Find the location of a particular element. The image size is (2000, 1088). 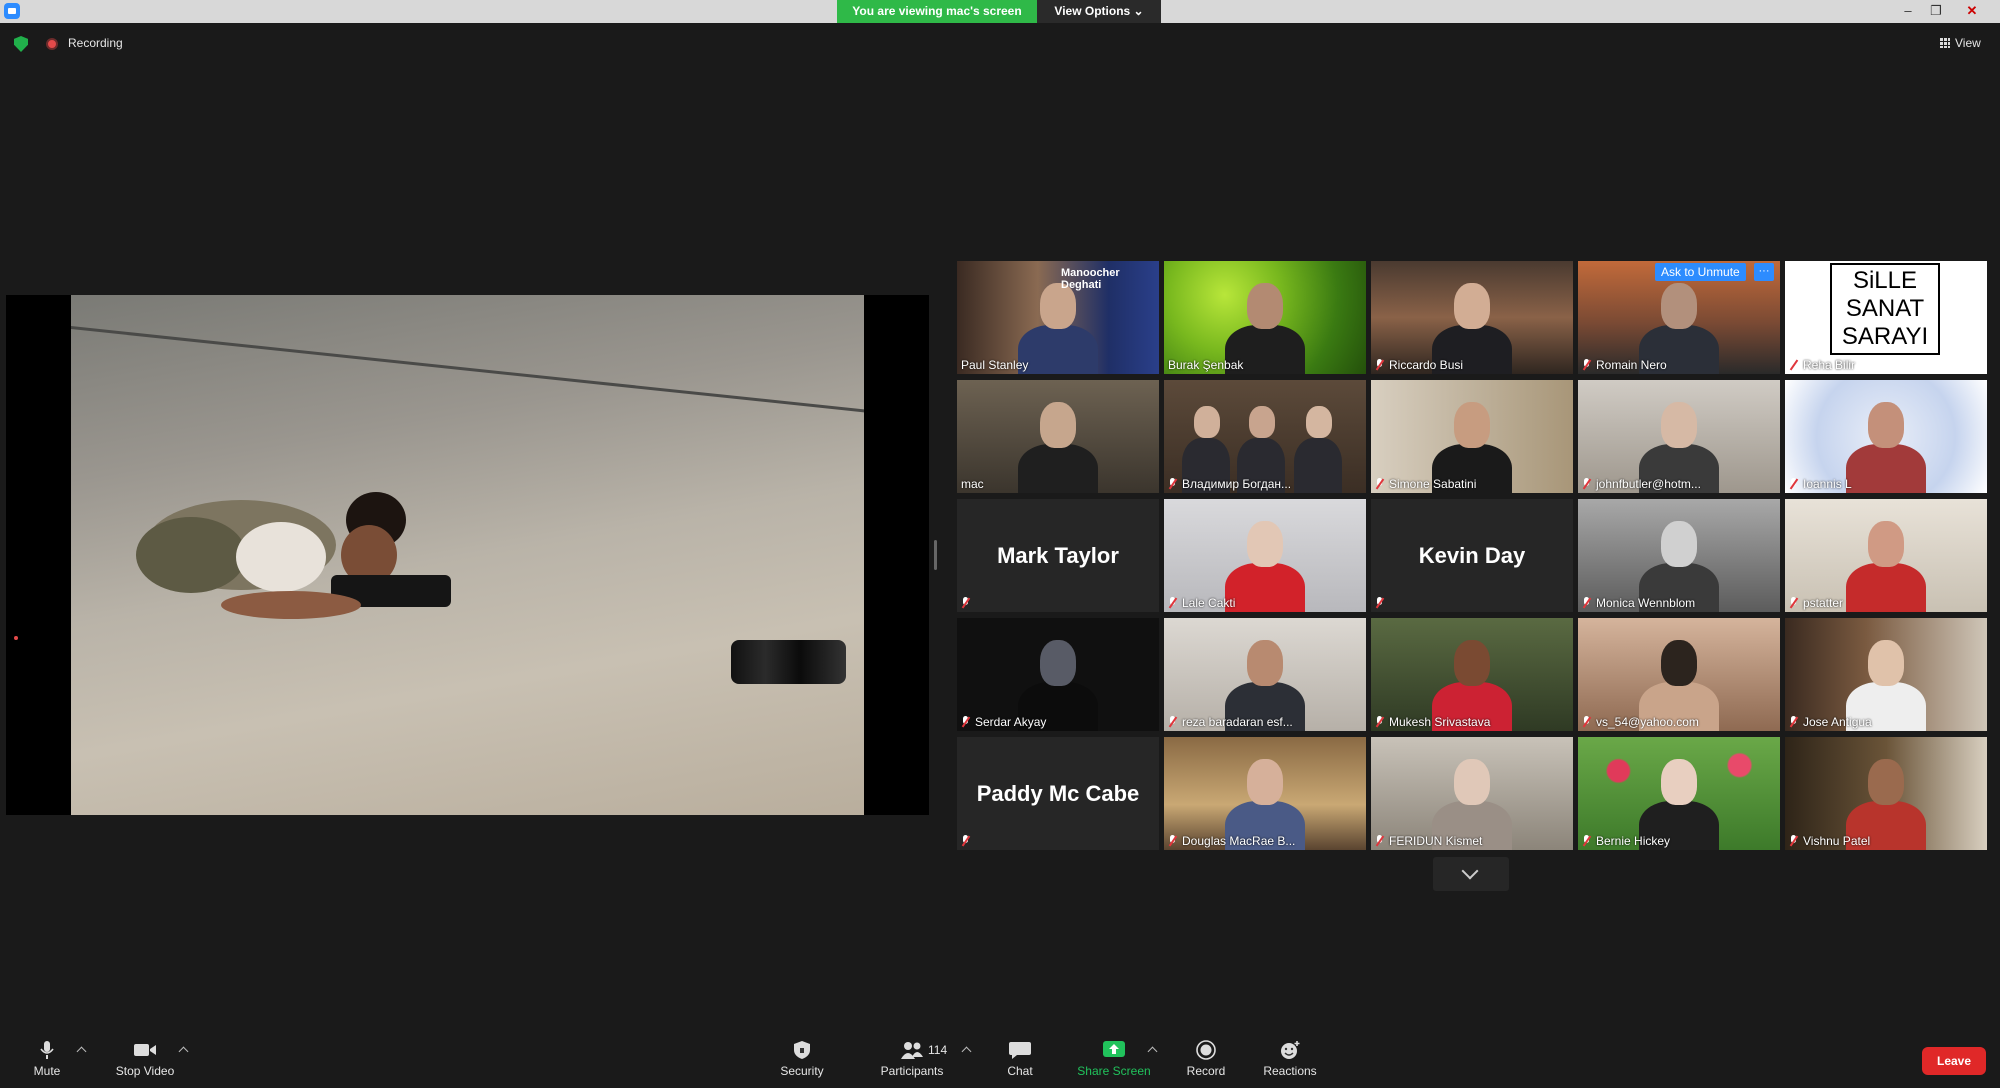

video-banner-text: Manoocher Deghati is located at coordinates (1090, 279).